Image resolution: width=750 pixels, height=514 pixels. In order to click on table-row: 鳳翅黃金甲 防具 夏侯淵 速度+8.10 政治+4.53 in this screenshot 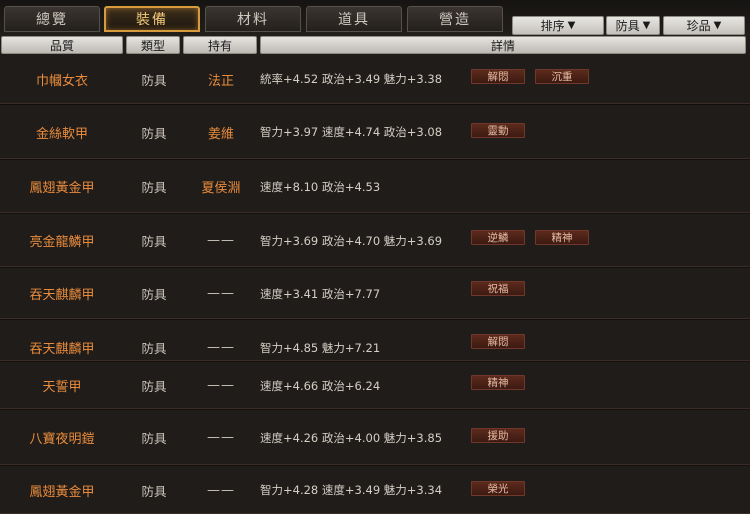, I will do `click(375, 187)`.